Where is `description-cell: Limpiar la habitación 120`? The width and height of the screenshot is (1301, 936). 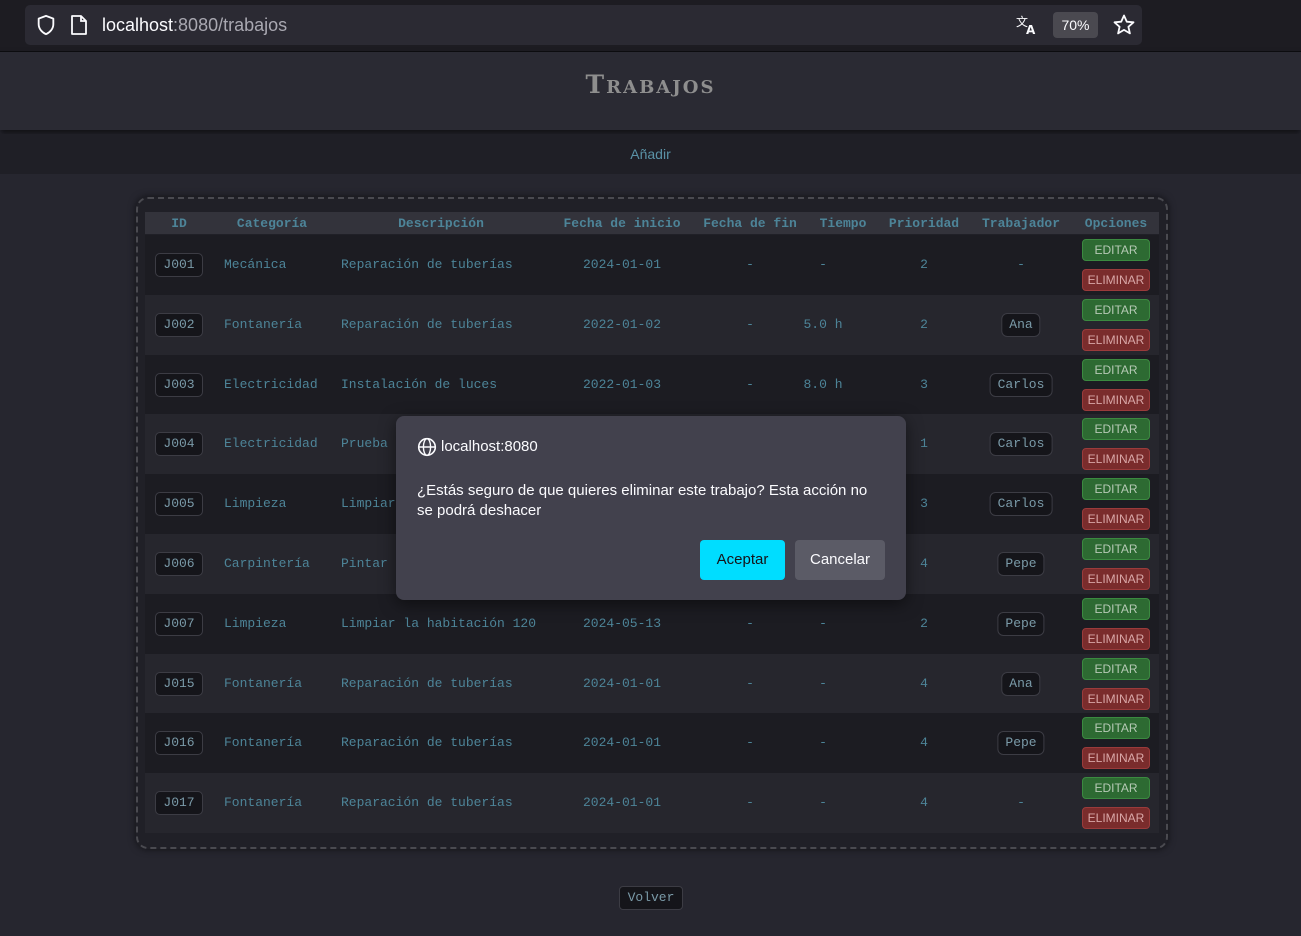 description-cell: Limpiar la habitación 120 is located at coordinates (439, 623).